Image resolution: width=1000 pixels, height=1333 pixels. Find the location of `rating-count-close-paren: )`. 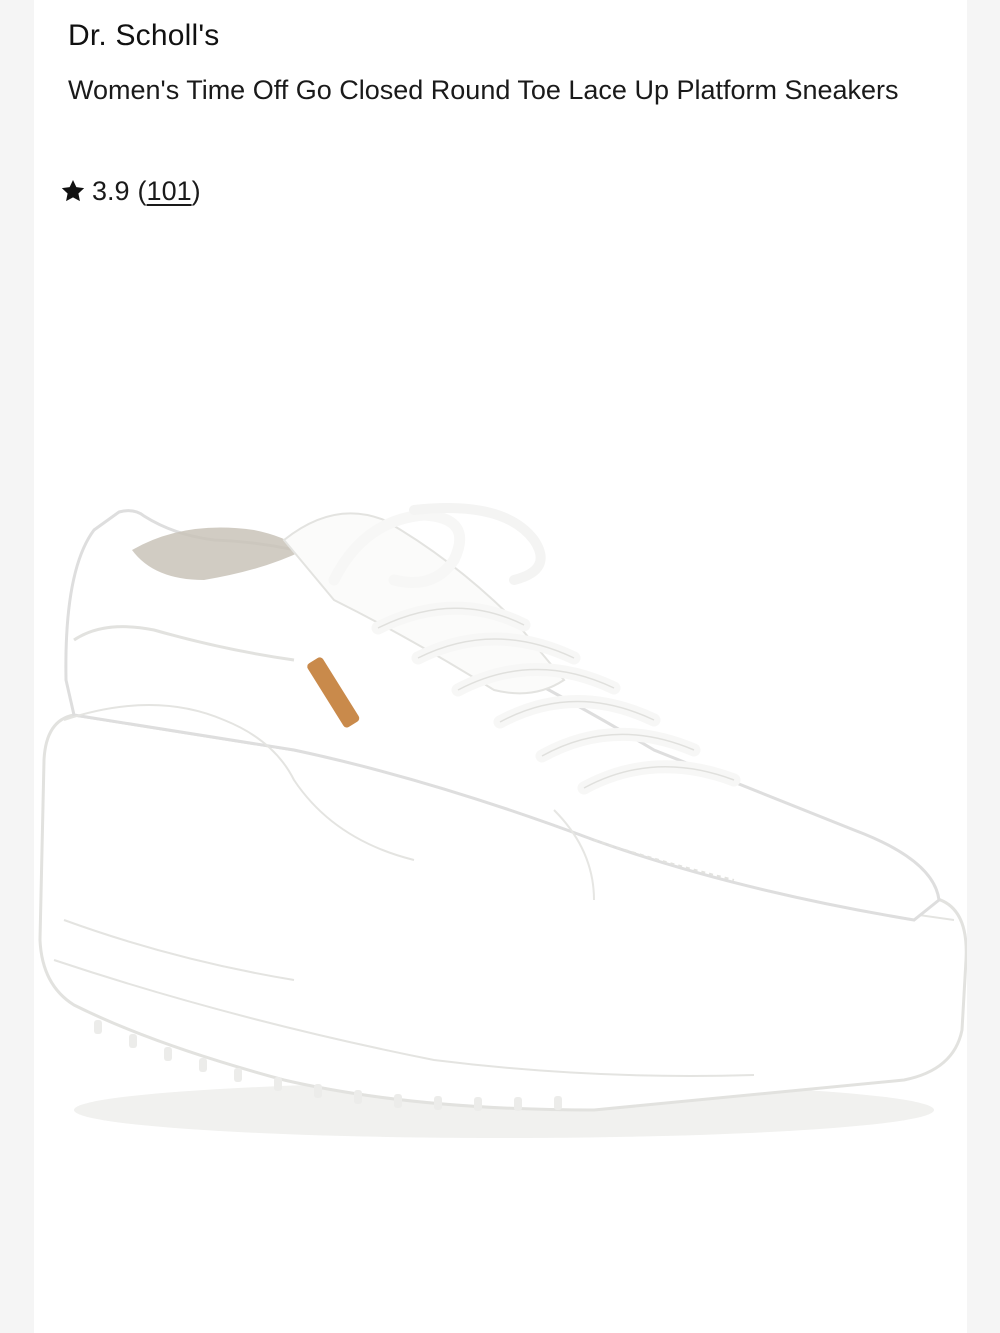

rating-count-close-paren: ) is located at coordinates (196, 190).